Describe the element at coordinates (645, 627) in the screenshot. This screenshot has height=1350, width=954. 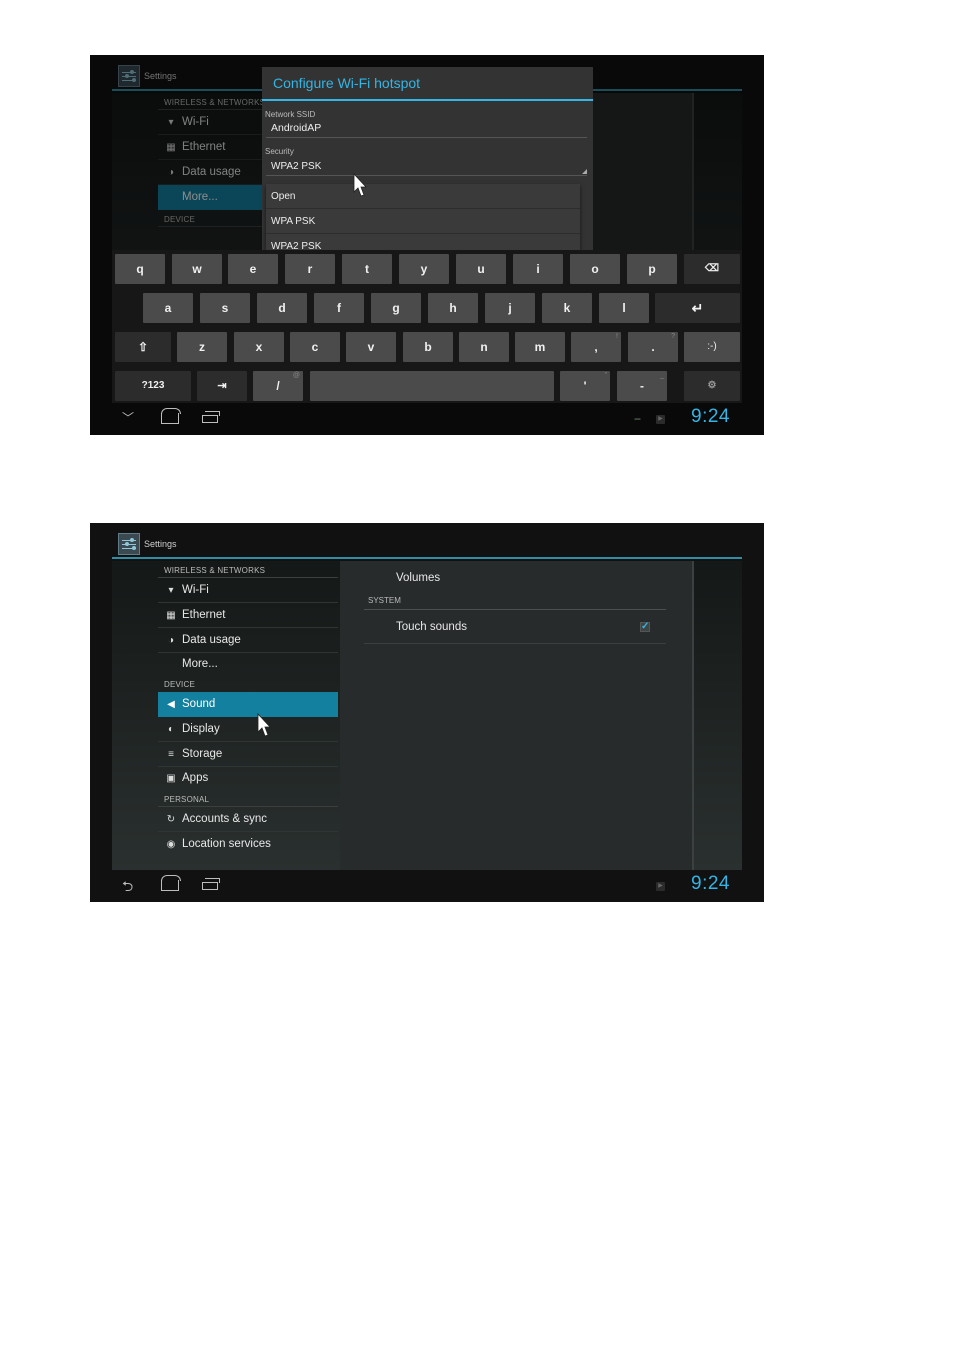
I see `touch-sounds-checkbox: ✓` at that location.